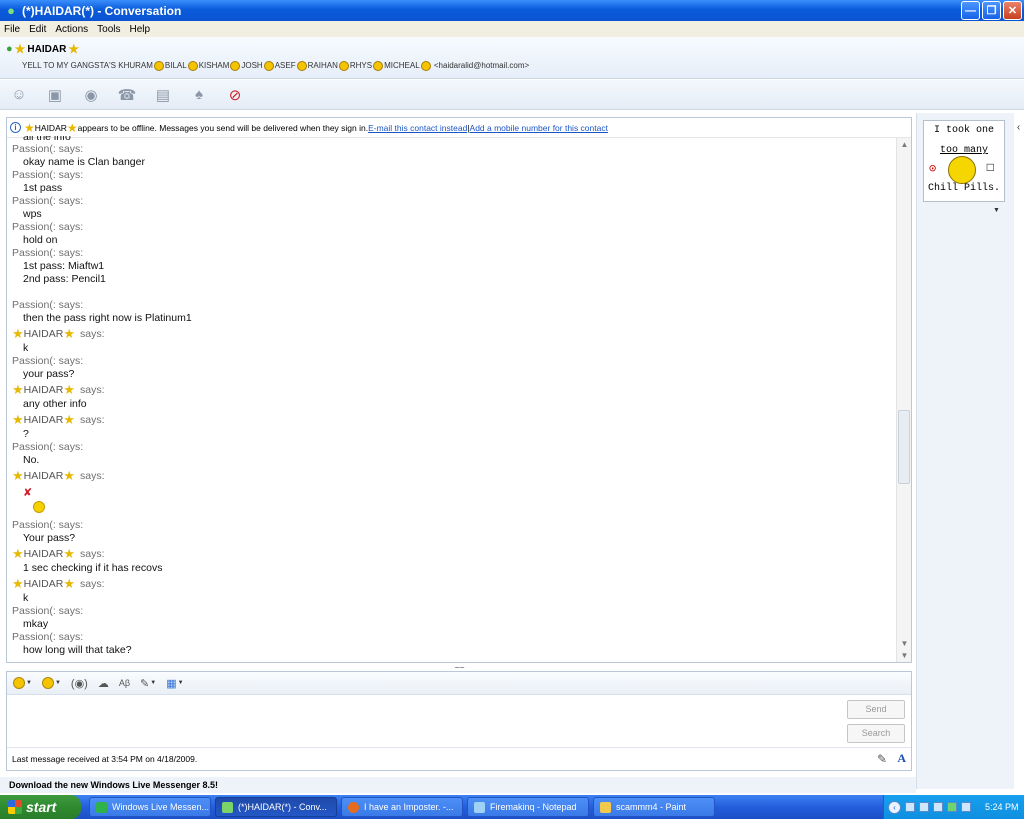  What do you see at coordinates (15, 807) in the screenshot?
I see `windows-logo-icon` at bounding box center [15, 807].